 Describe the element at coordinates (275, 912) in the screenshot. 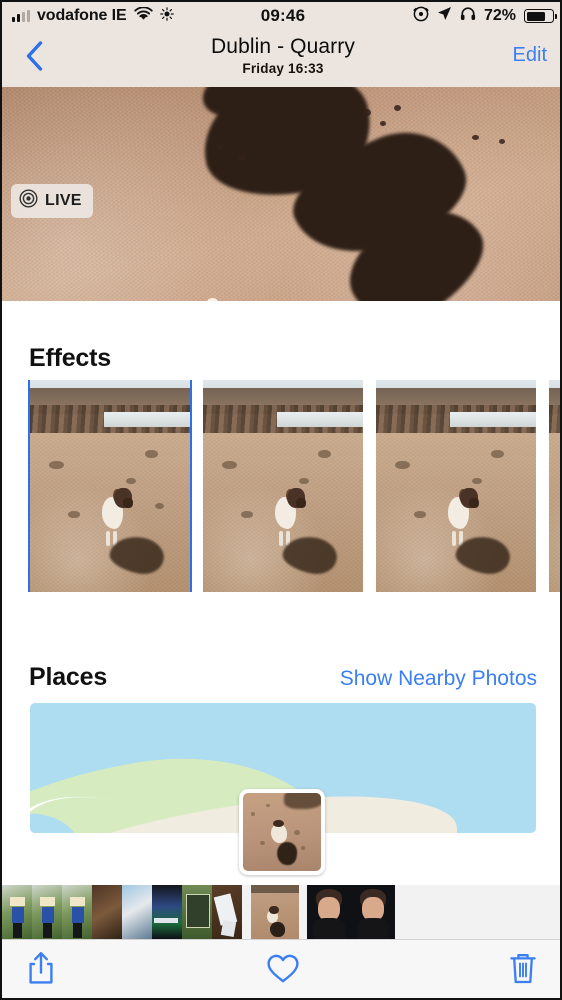

I see `filmstrip-thumb-beach-dog` at that location.